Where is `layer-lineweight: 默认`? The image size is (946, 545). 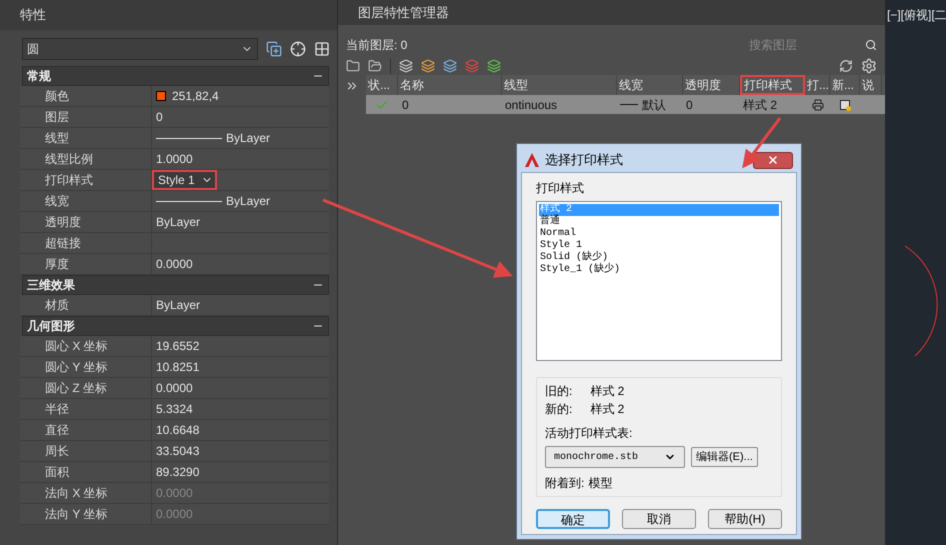
layer-lineweight: 默认 is located at coordinates (654, 105).